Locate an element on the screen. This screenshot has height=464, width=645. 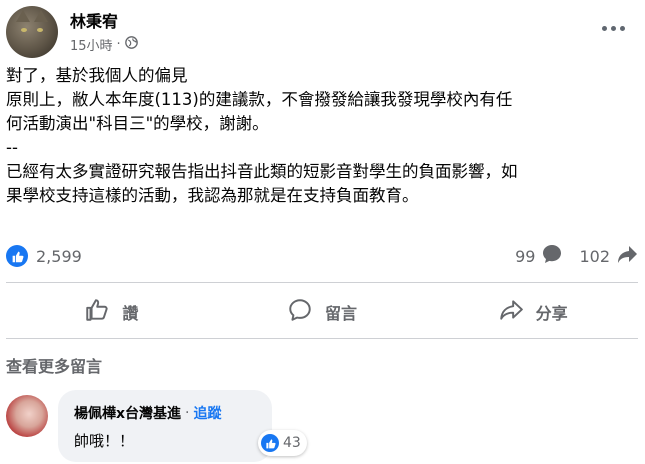
more-options-button is located at coordinates (613, 28).